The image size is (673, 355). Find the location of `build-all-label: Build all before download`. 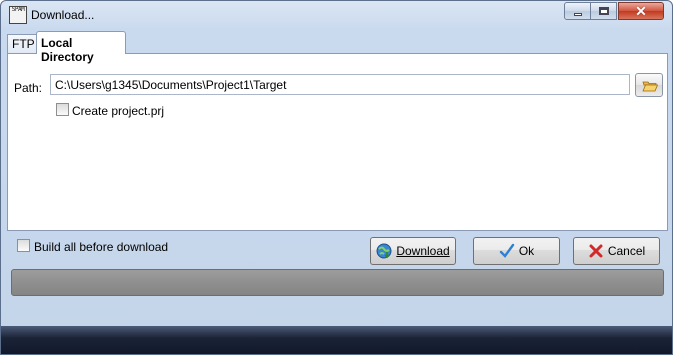

build-all-label: Build all before download is located at coordinates (101, 247).